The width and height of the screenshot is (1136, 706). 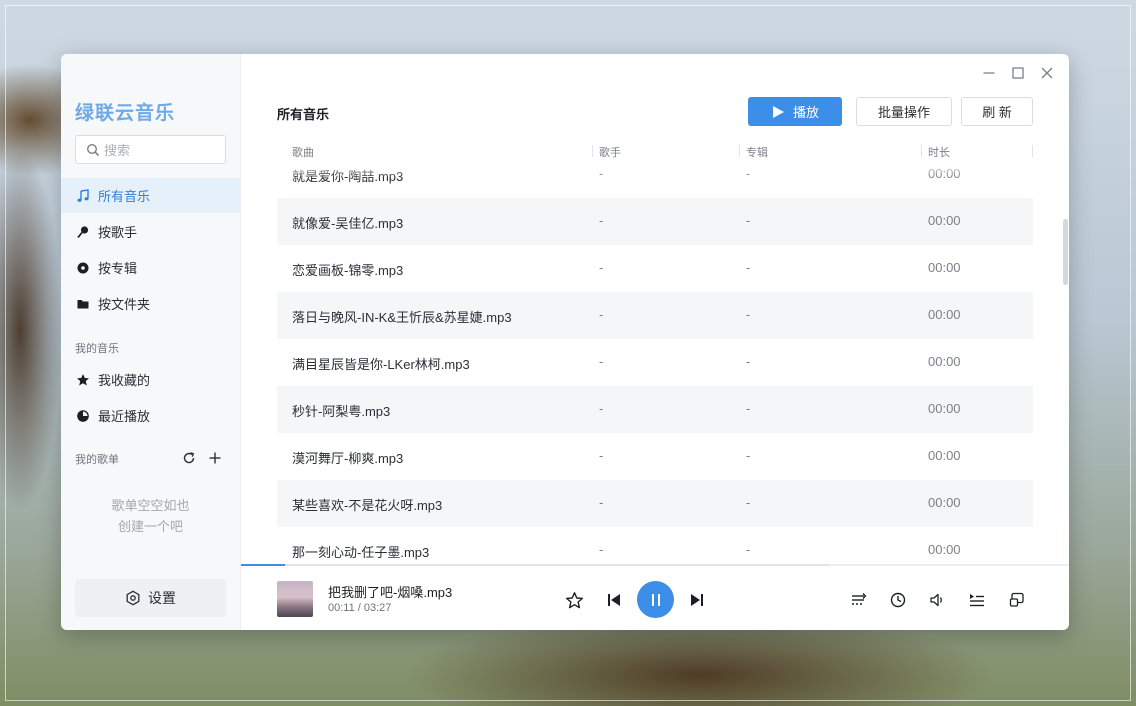 What do you see at coordinates (118, 268) in the screenshot?
I see `sidebar-item-label: 按专辑` at bounding box center [118, 268].